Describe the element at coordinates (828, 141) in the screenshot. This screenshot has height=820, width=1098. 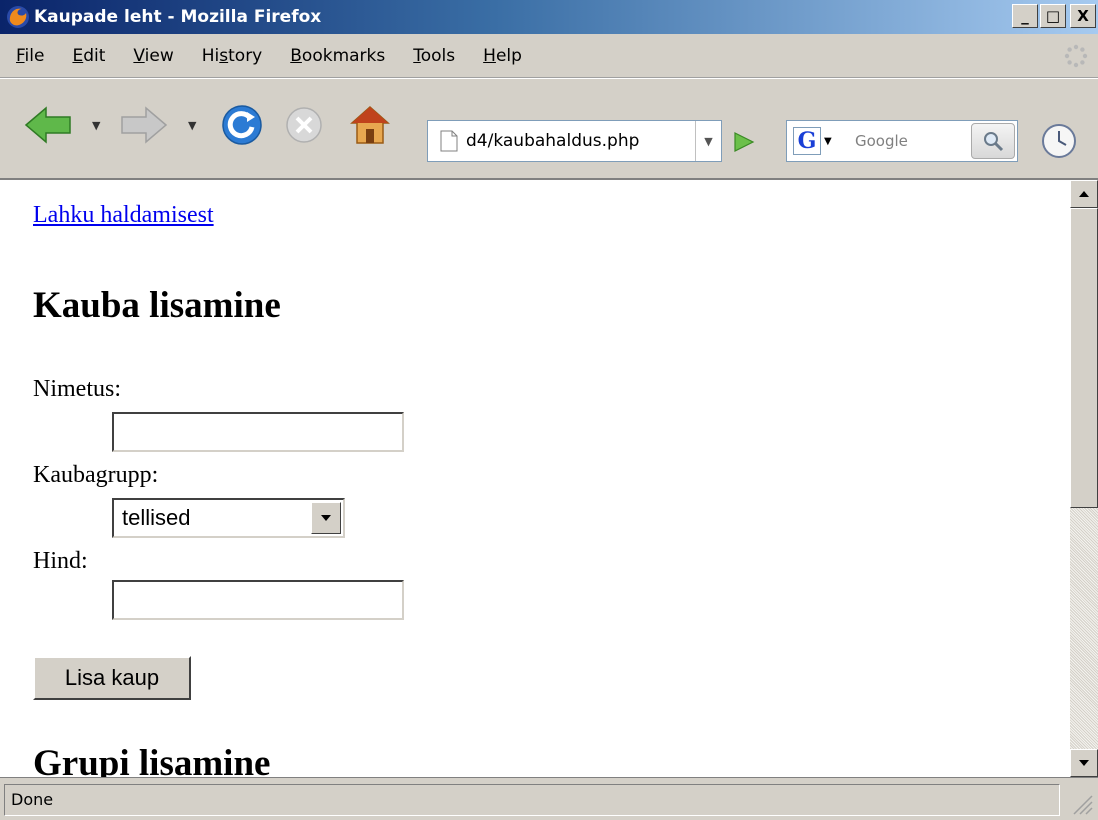
I see `engine-dropdown-icon: ▼` at that location.